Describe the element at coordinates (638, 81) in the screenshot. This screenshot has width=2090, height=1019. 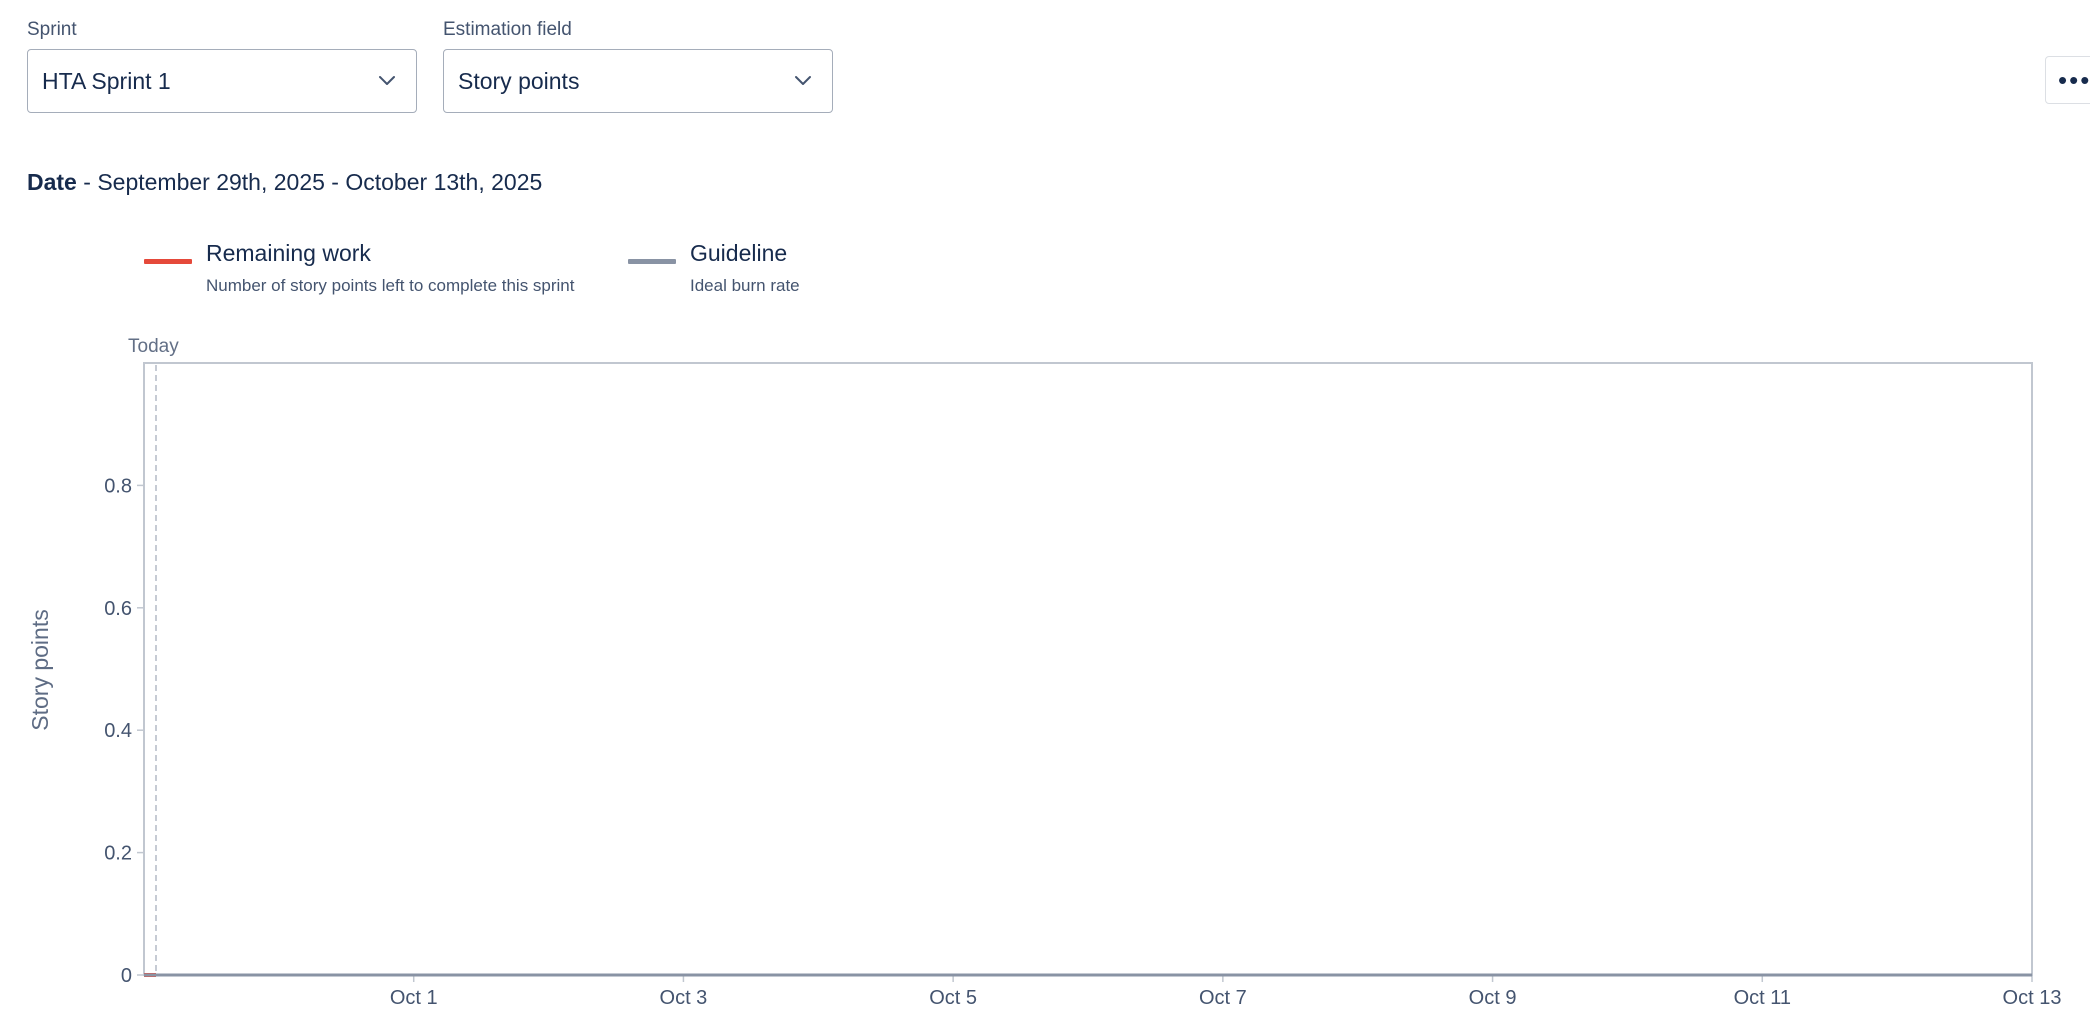
I see `estimation-field-select: Story points` at that location.